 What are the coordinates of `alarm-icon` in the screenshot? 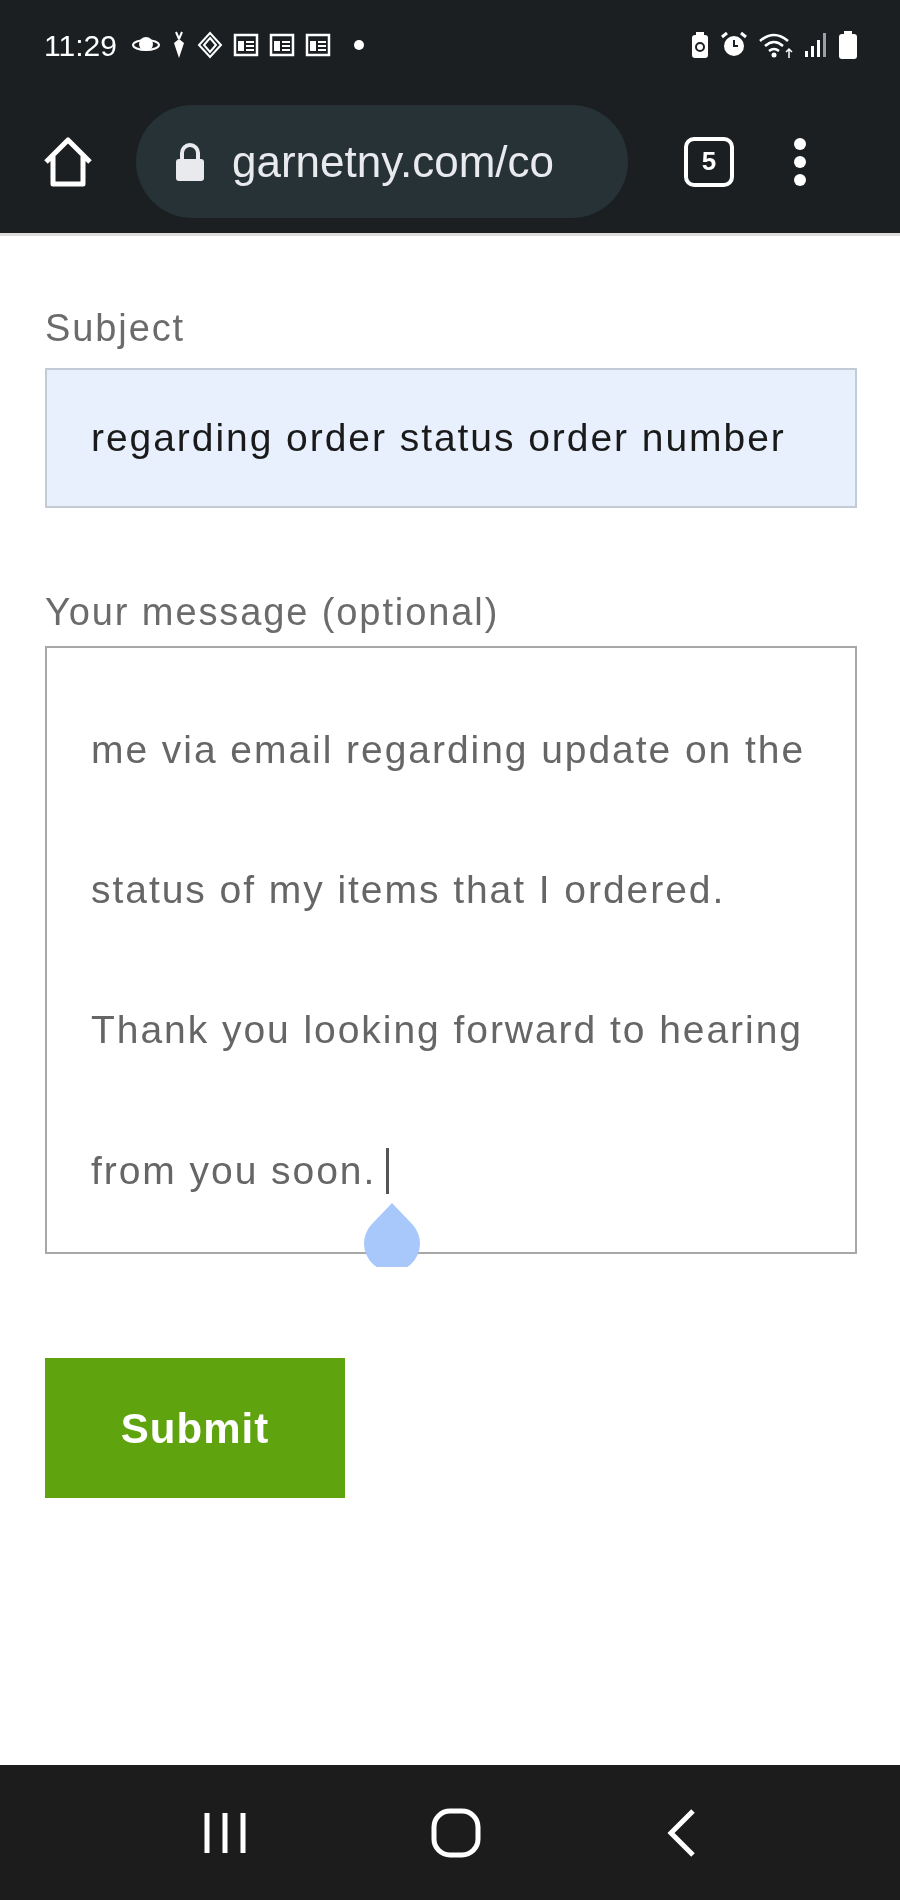 It's located at (734, 45).